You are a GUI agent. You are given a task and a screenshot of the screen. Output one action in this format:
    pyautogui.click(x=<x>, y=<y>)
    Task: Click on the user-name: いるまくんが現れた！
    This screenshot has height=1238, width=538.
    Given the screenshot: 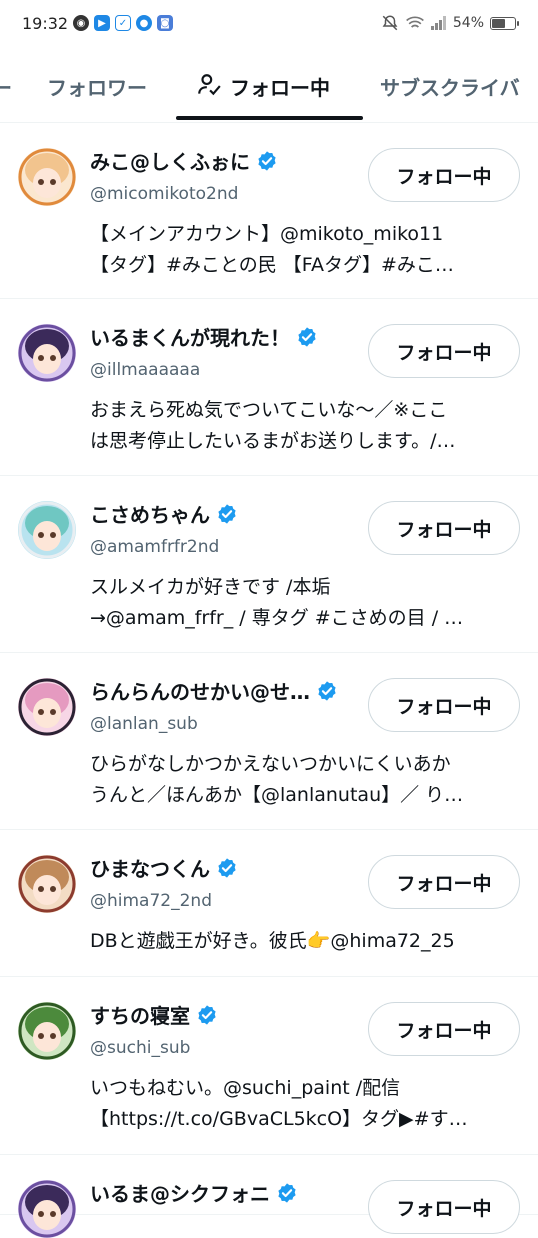 What is the action you would take?
    pyautogui.click(x=190, y=336)
    